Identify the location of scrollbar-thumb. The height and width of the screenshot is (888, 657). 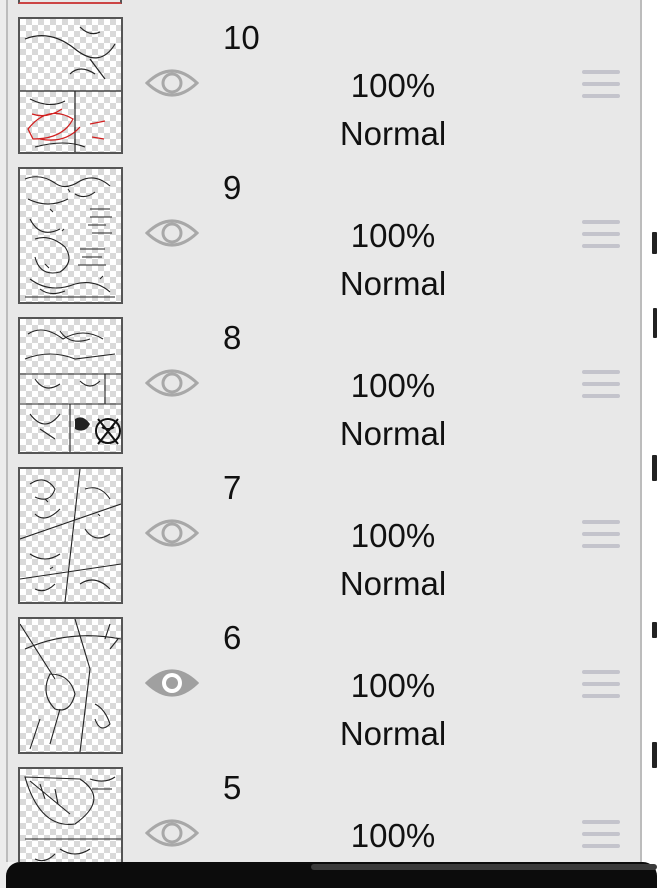
(484, 867).